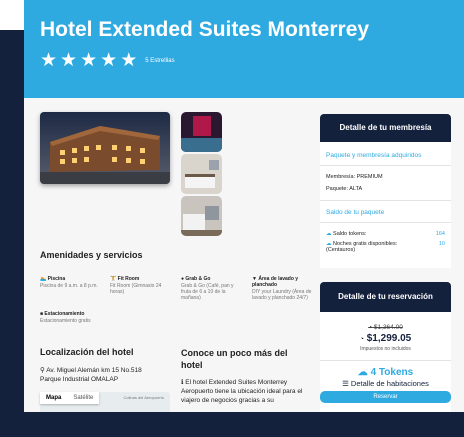 This screenshot has width=464, height=437. What do you see at coordinates (440, 234) in the screenshot?
I see `tokens-value: 164` at bounding box center [440, 234].